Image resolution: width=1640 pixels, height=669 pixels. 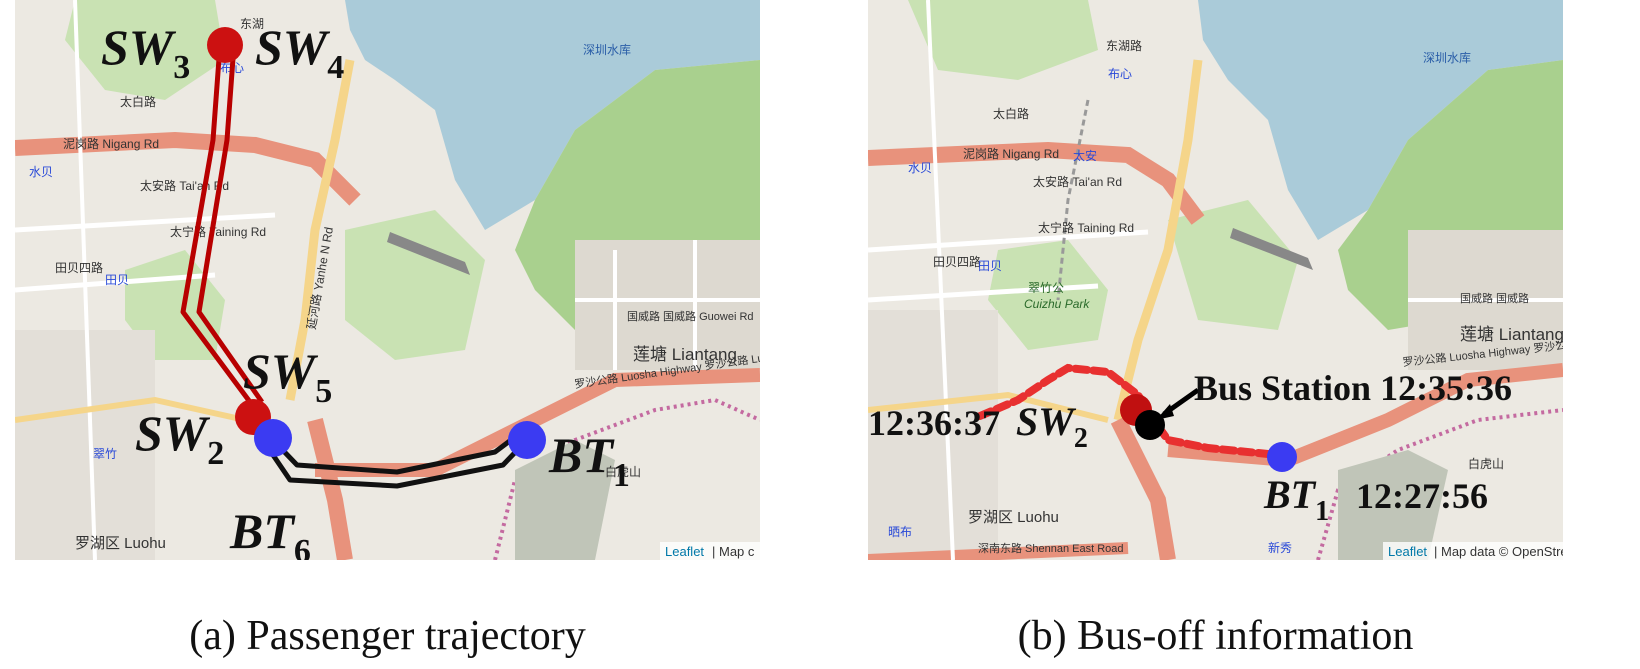 I want to click on map-label-nigang: 泥岗路 Nigang Rd, so click(x=111, y=143).